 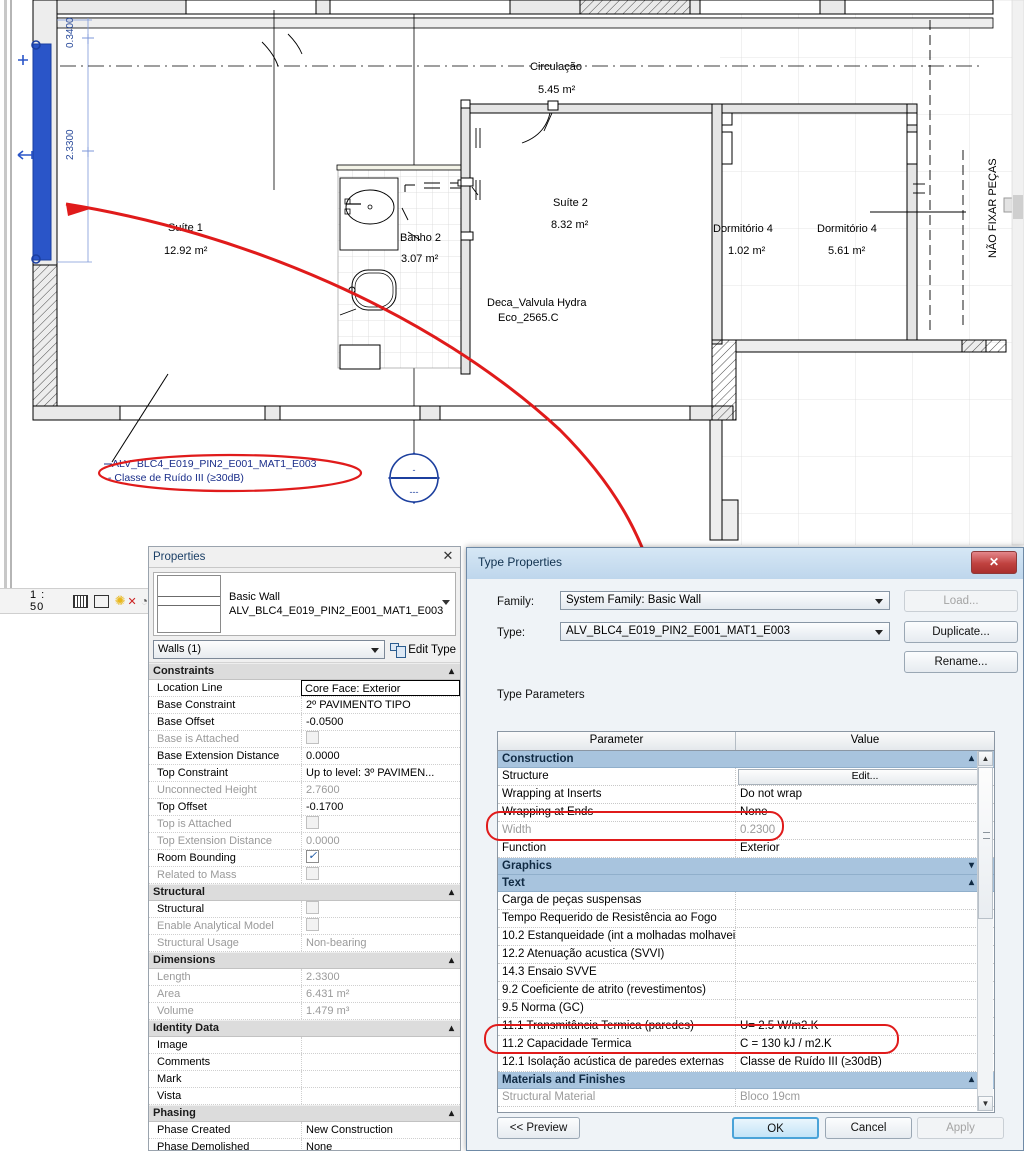 I want to click on checkbox-enable-analytical-model, so click(x=312, y=924).